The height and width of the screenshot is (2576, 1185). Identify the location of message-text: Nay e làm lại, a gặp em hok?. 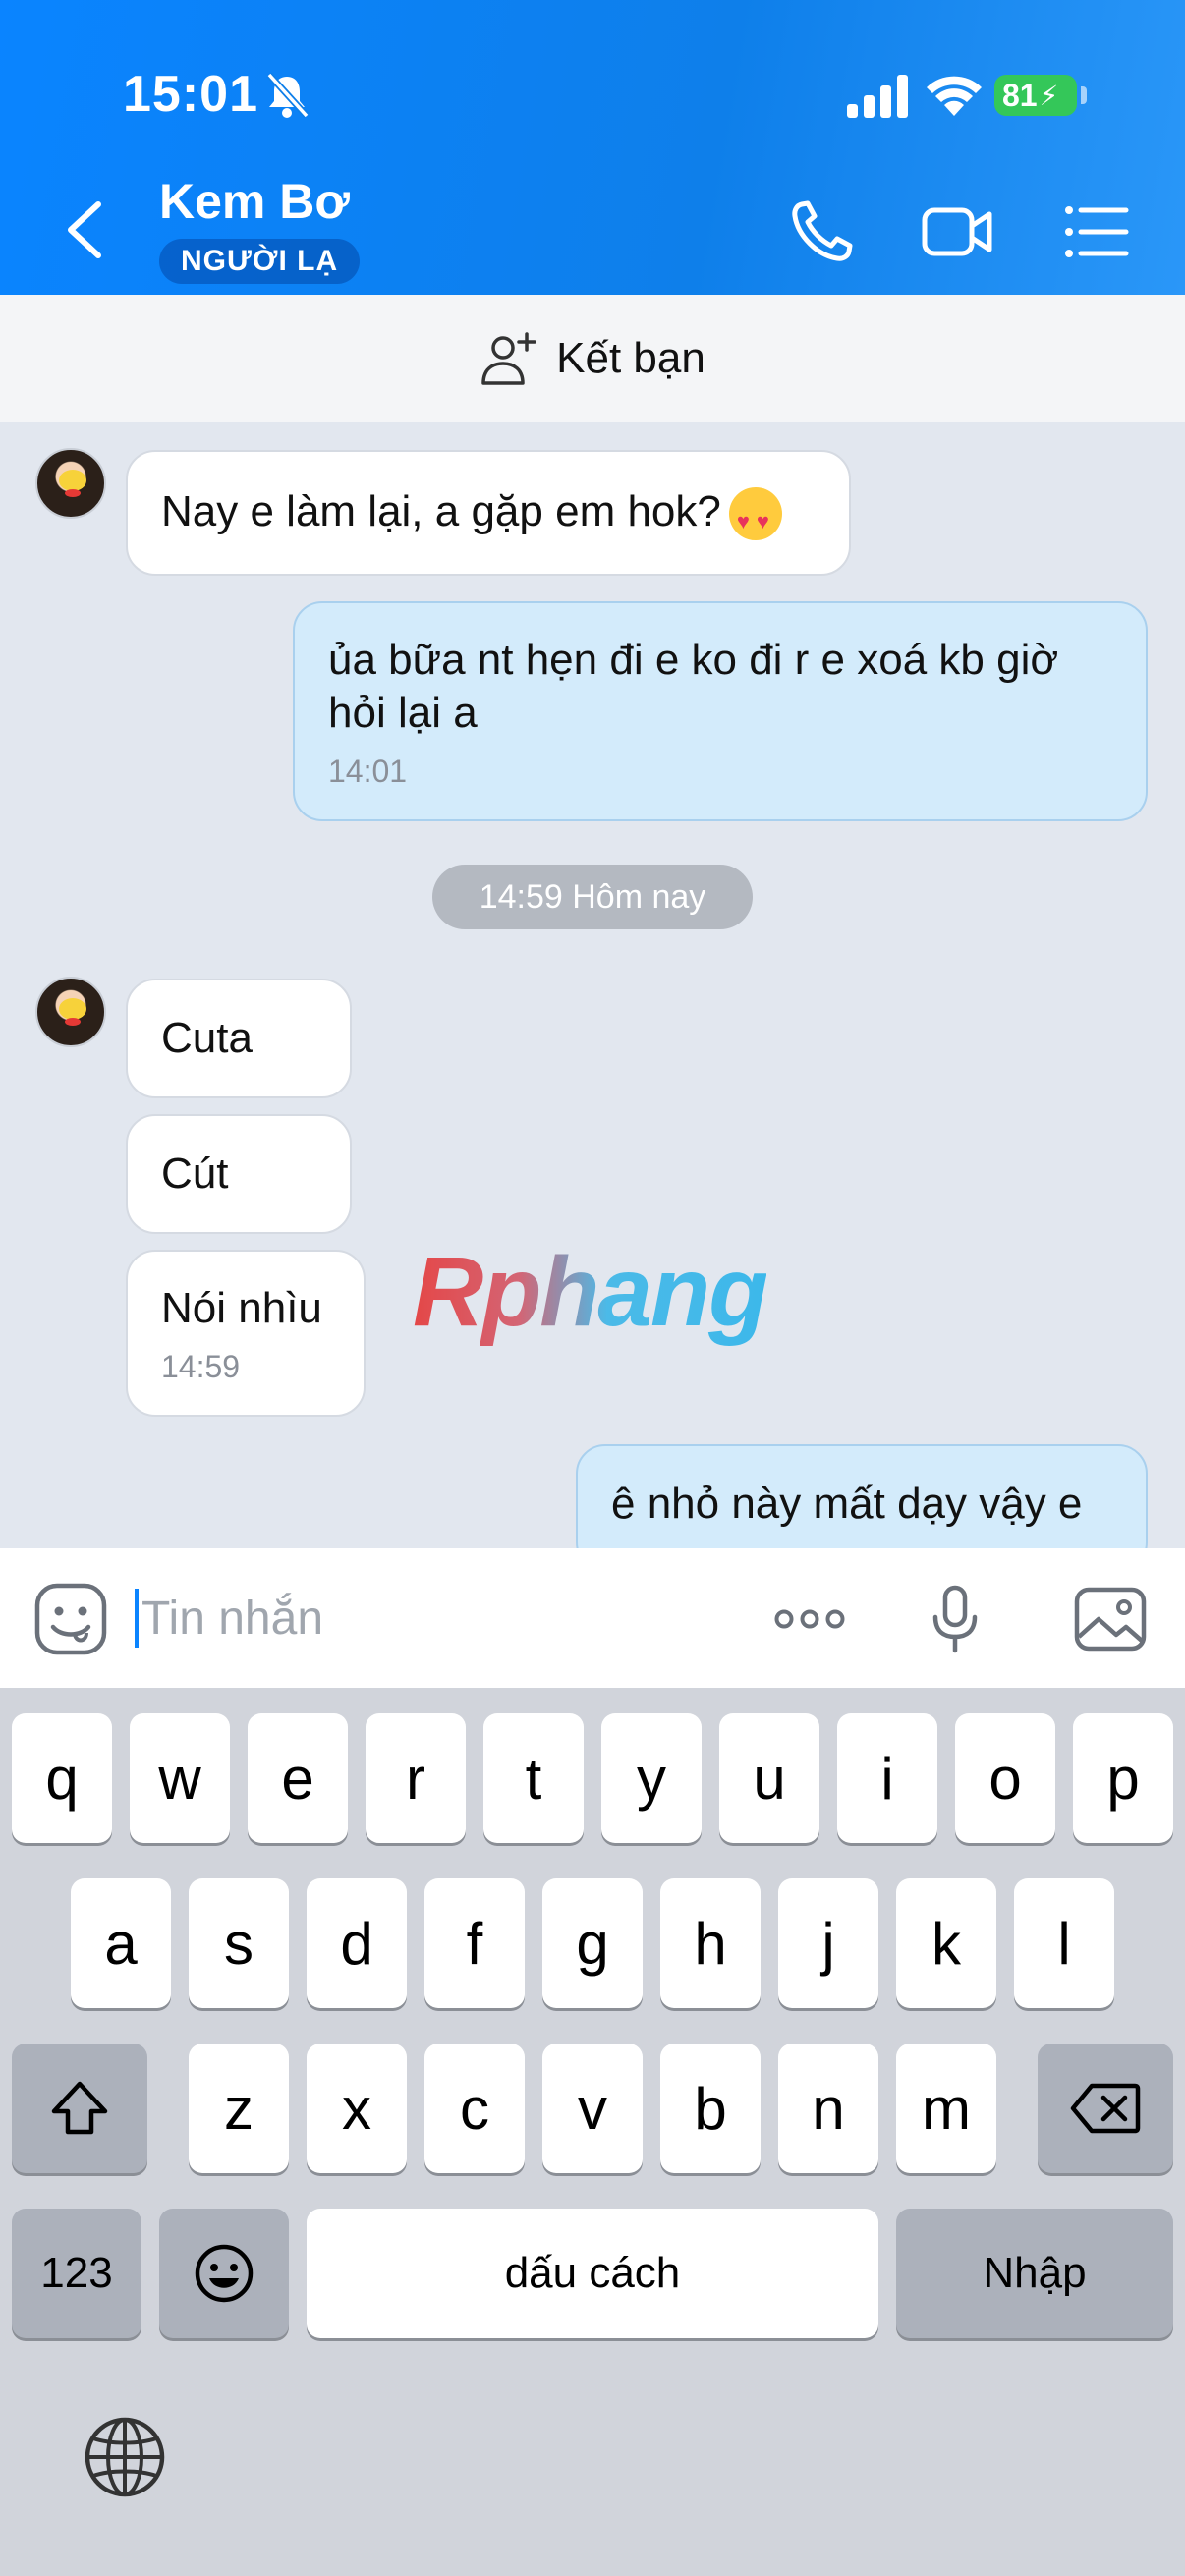
(441, 510).